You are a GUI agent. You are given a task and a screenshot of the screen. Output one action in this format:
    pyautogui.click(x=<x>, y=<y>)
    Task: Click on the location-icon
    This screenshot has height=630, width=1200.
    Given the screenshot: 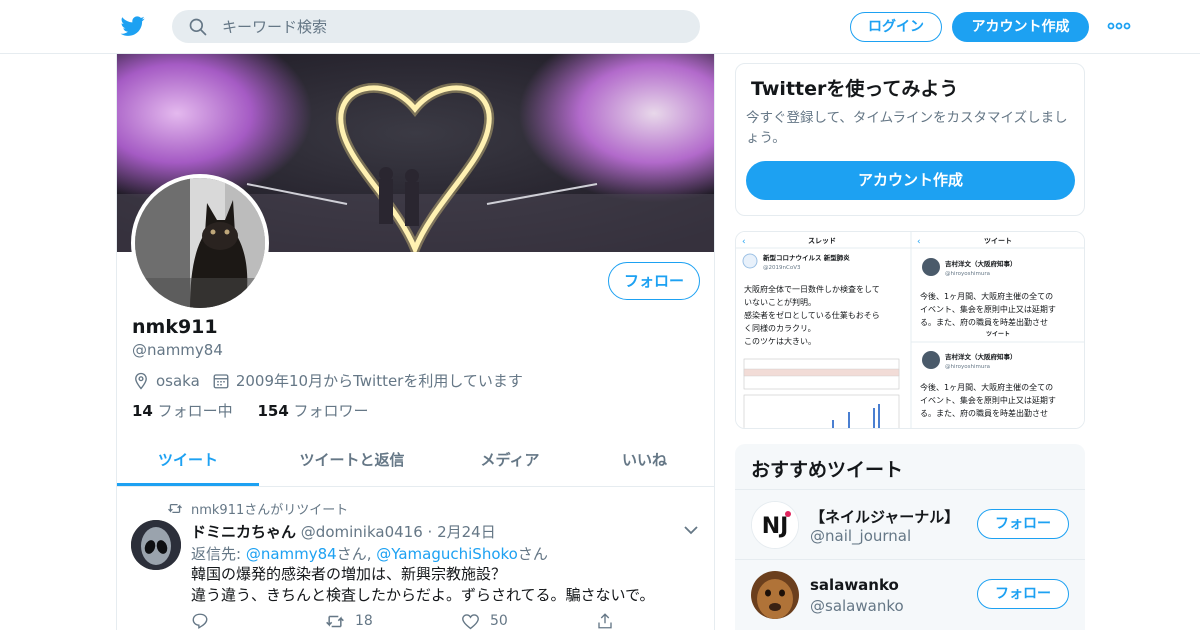 What is the action you would take?
    pyautogui.click(x=141, y=381)
    